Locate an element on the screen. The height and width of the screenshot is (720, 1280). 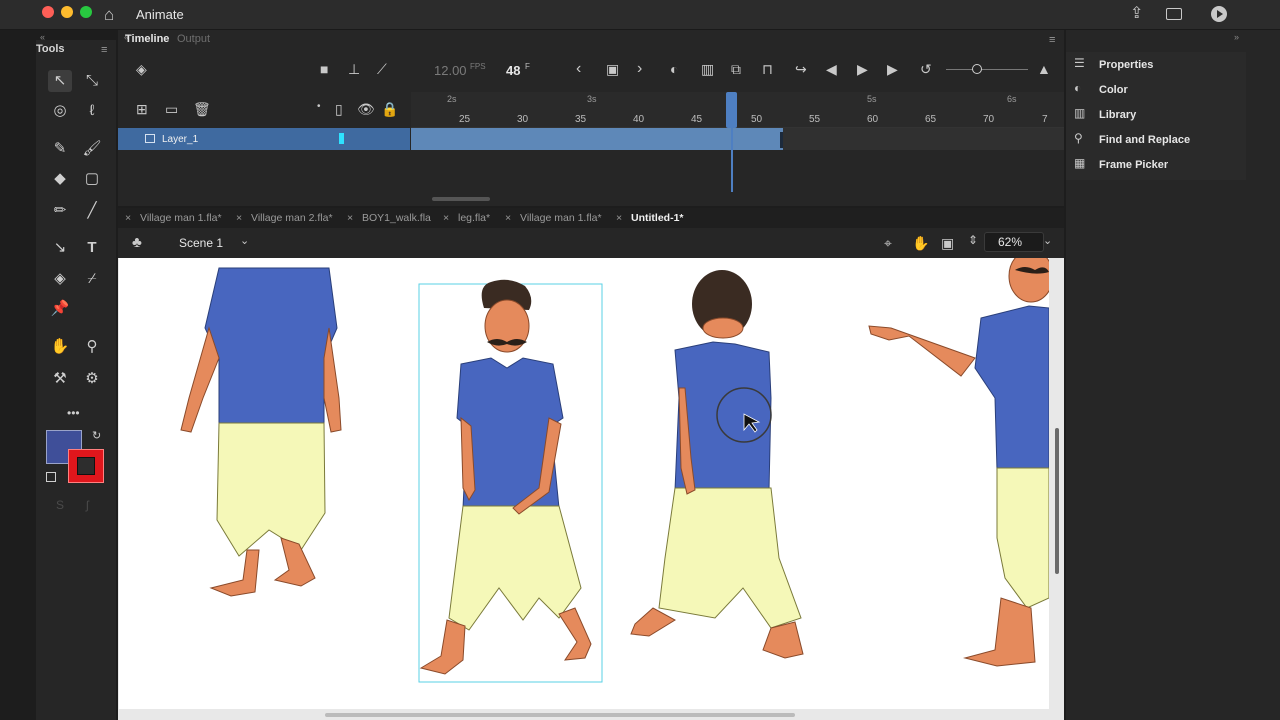
create-classic-tween-icon: ⧉ is located at coordinates (736, 69).